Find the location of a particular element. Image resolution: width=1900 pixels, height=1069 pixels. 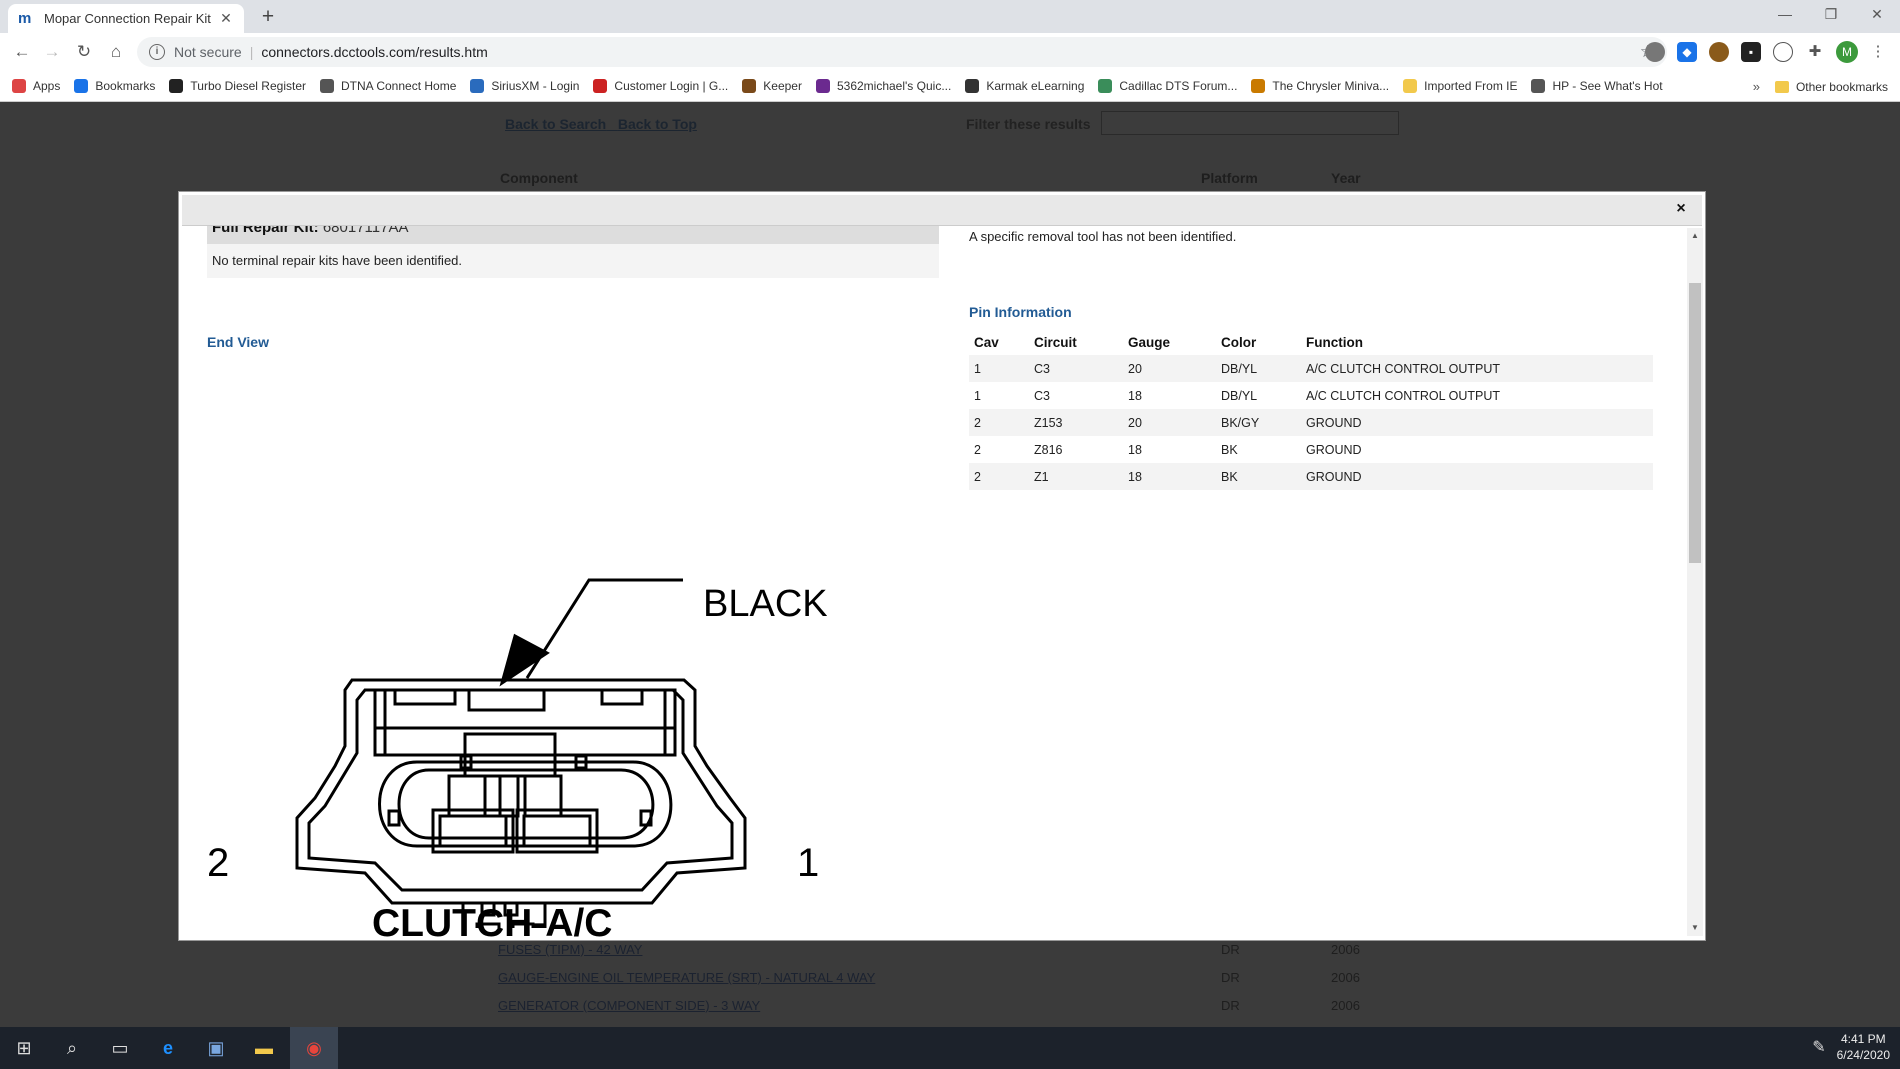

pin-table-header-row: Cav Circuit Gauge Color Function is located at coordinates (1311, 342).